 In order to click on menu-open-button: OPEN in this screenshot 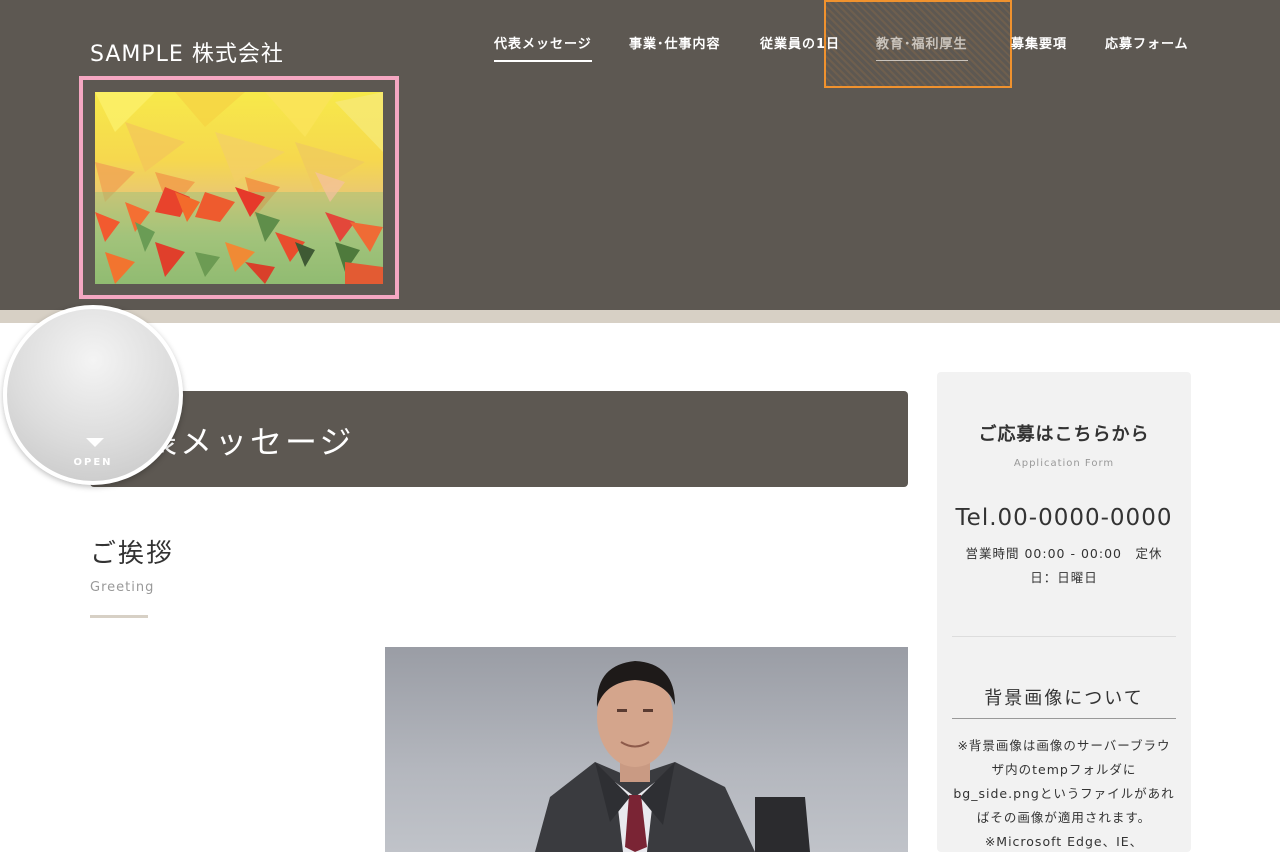, I will do `click(93, 395)`.